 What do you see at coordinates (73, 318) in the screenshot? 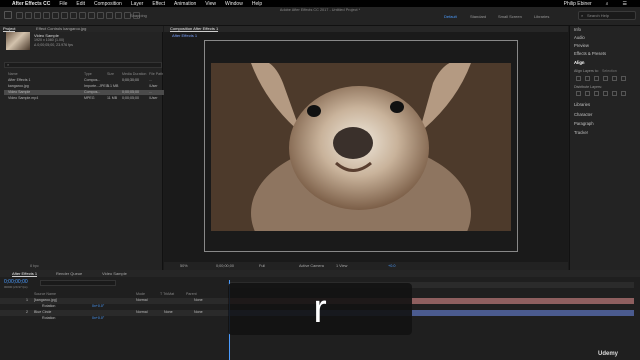
I see `table-row: Rotation 0x+0.0°` at bounding box center [73, 318].